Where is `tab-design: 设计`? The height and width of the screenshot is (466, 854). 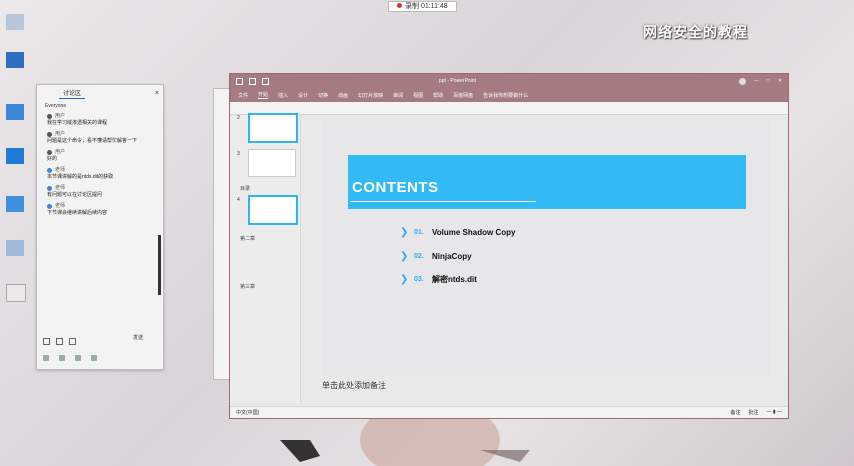 tab-design: 设计 is located at coordinates (303, 95).